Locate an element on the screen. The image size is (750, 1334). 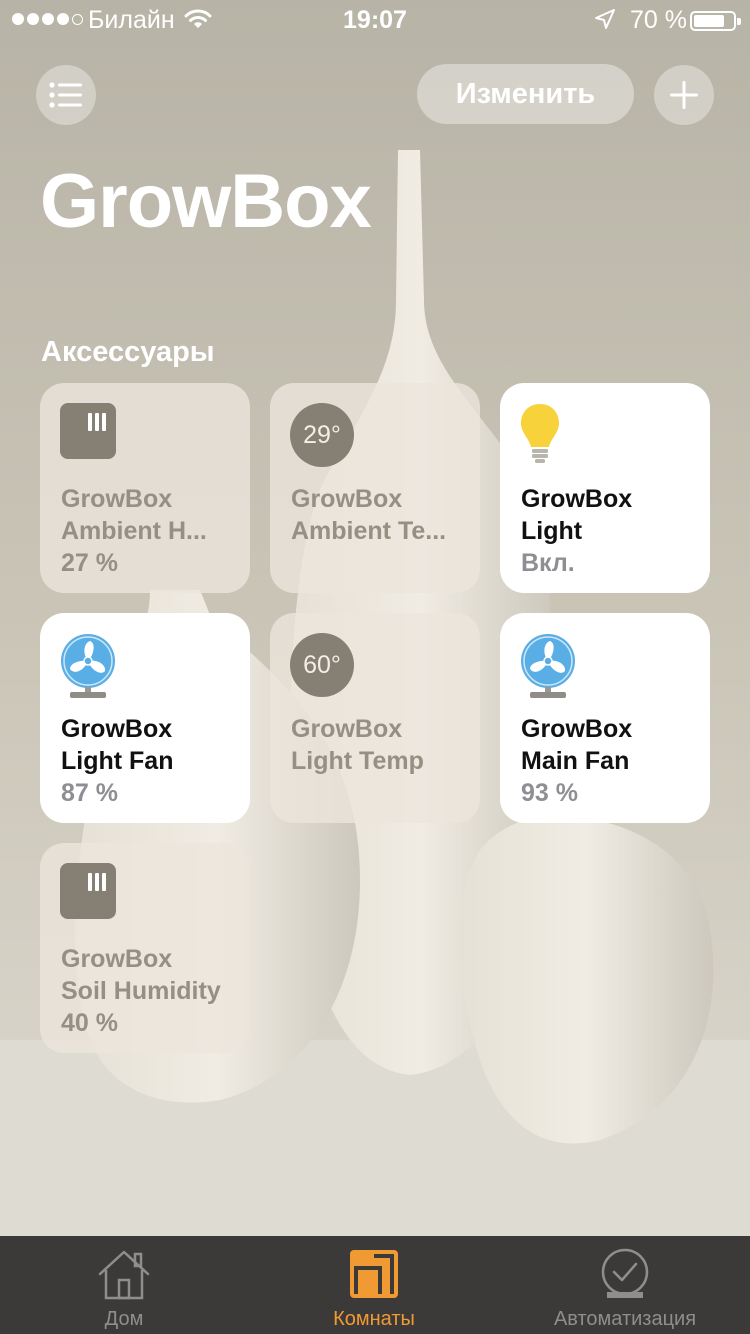
accessory-tile-light: GrowBox Light Вкл. is located at coordinates (605, 488).